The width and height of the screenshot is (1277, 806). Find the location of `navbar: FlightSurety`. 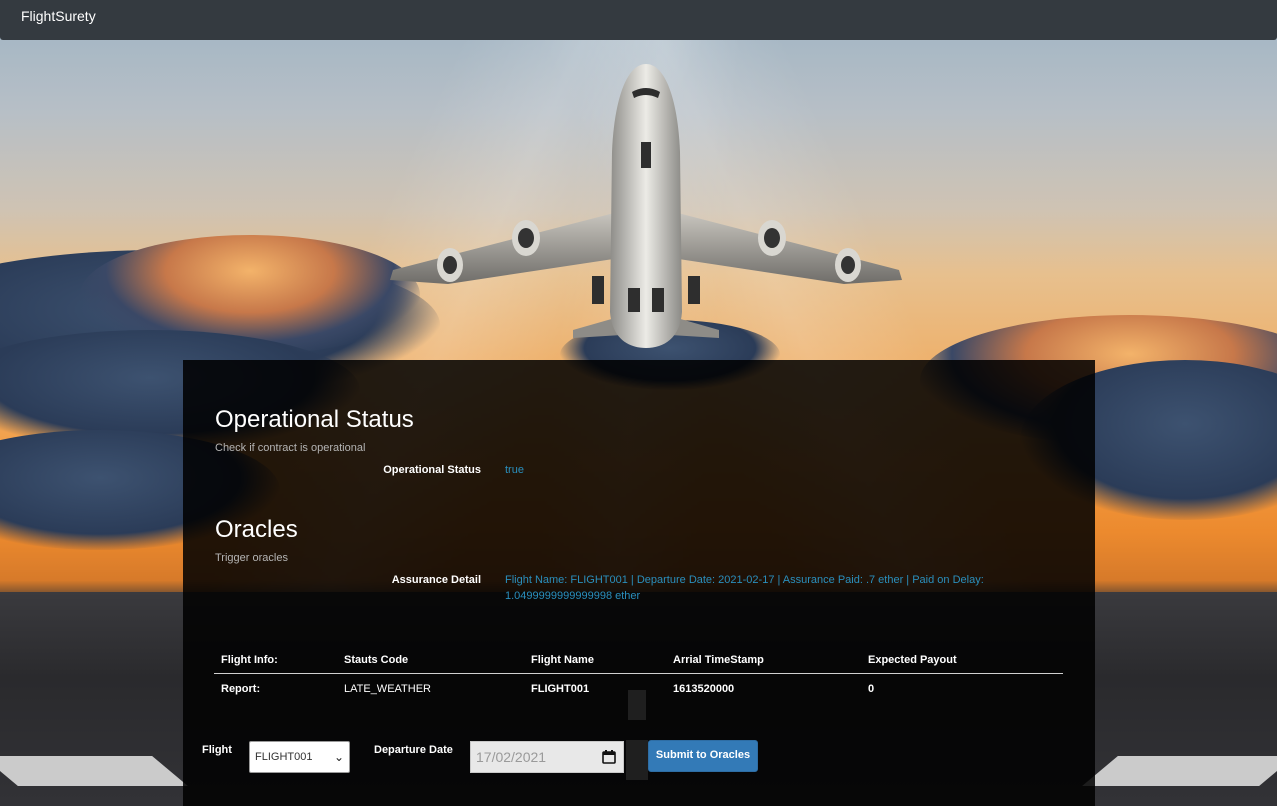

navbar: FlightSurety is located at coordinates (638, 20).